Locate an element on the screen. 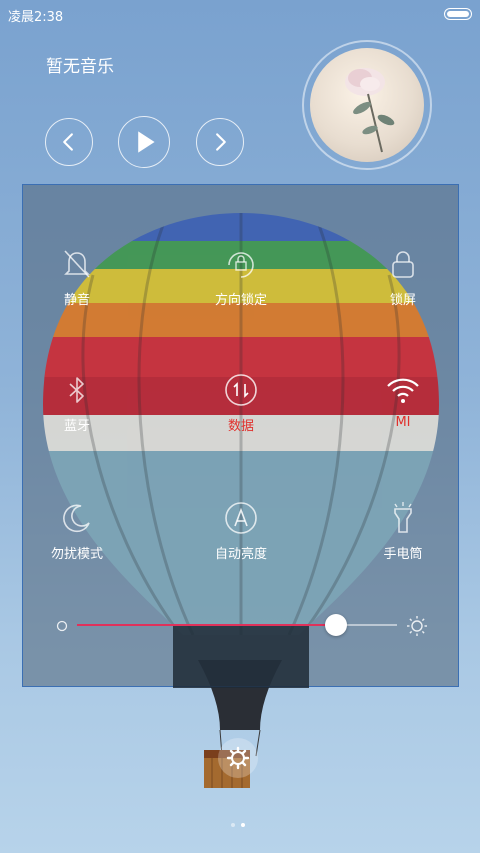 The width and height of the screenshot is (480, 853). status-time: 凌晨2:38 is located at coordinates (36, 17).